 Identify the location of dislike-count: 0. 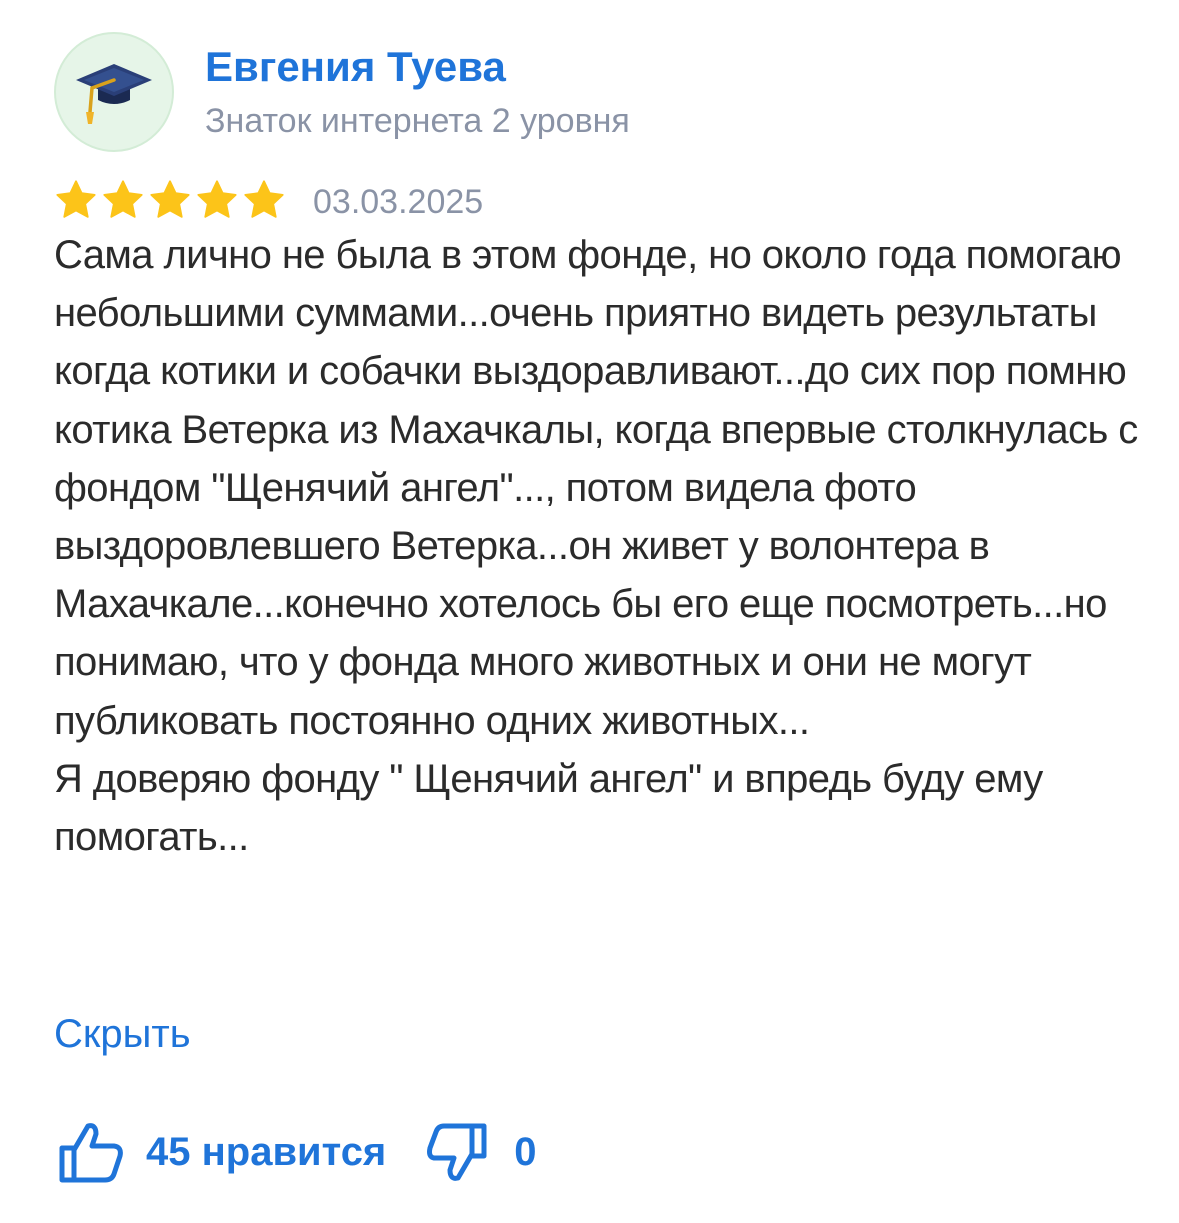
(525, 1151).